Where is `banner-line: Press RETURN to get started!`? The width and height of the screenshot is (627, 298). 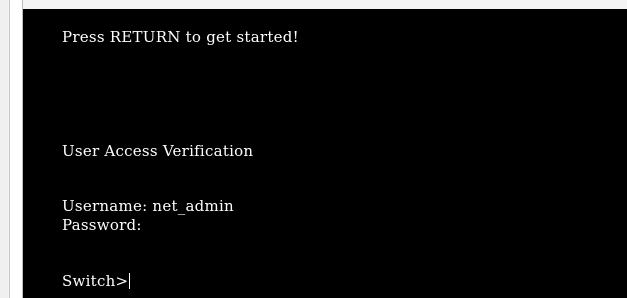 banner-line: Press RETURN to get started! is located at coordinates (180, 37).